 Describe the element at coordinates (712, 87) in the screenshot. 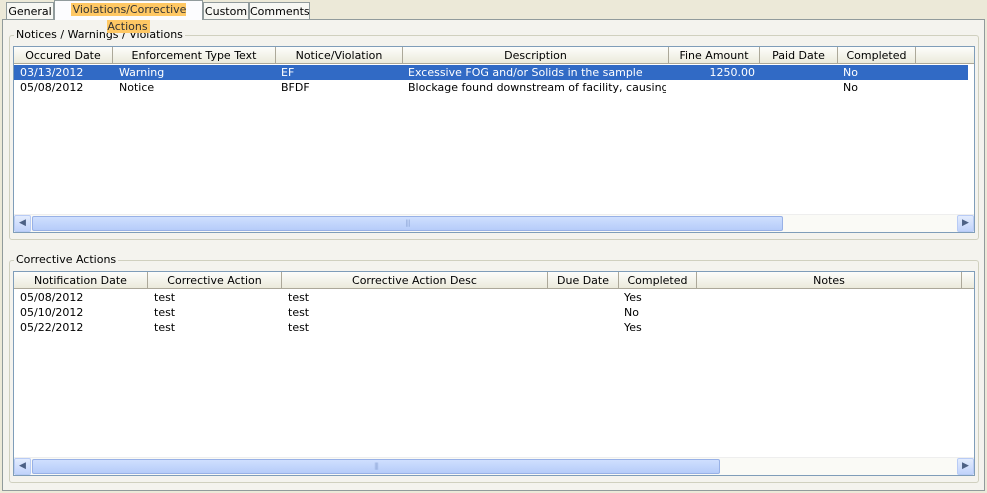

I see `cell-fine-amount` at that location.